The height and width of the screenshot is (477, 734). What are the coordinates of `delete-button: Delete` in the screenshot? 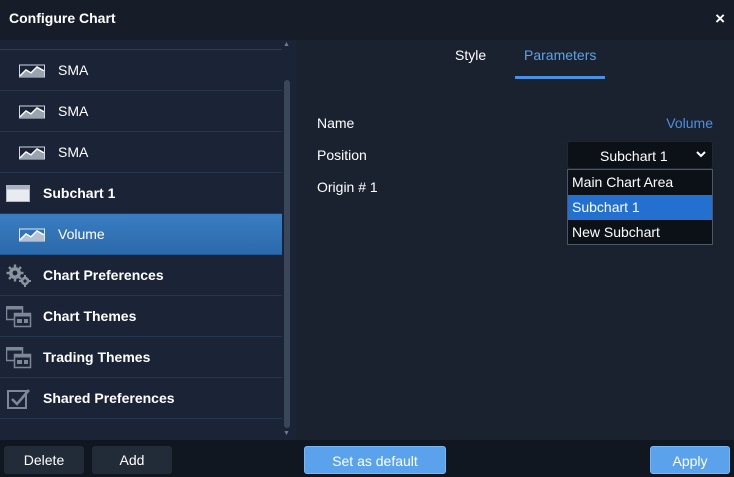 It's located at (44, 460).